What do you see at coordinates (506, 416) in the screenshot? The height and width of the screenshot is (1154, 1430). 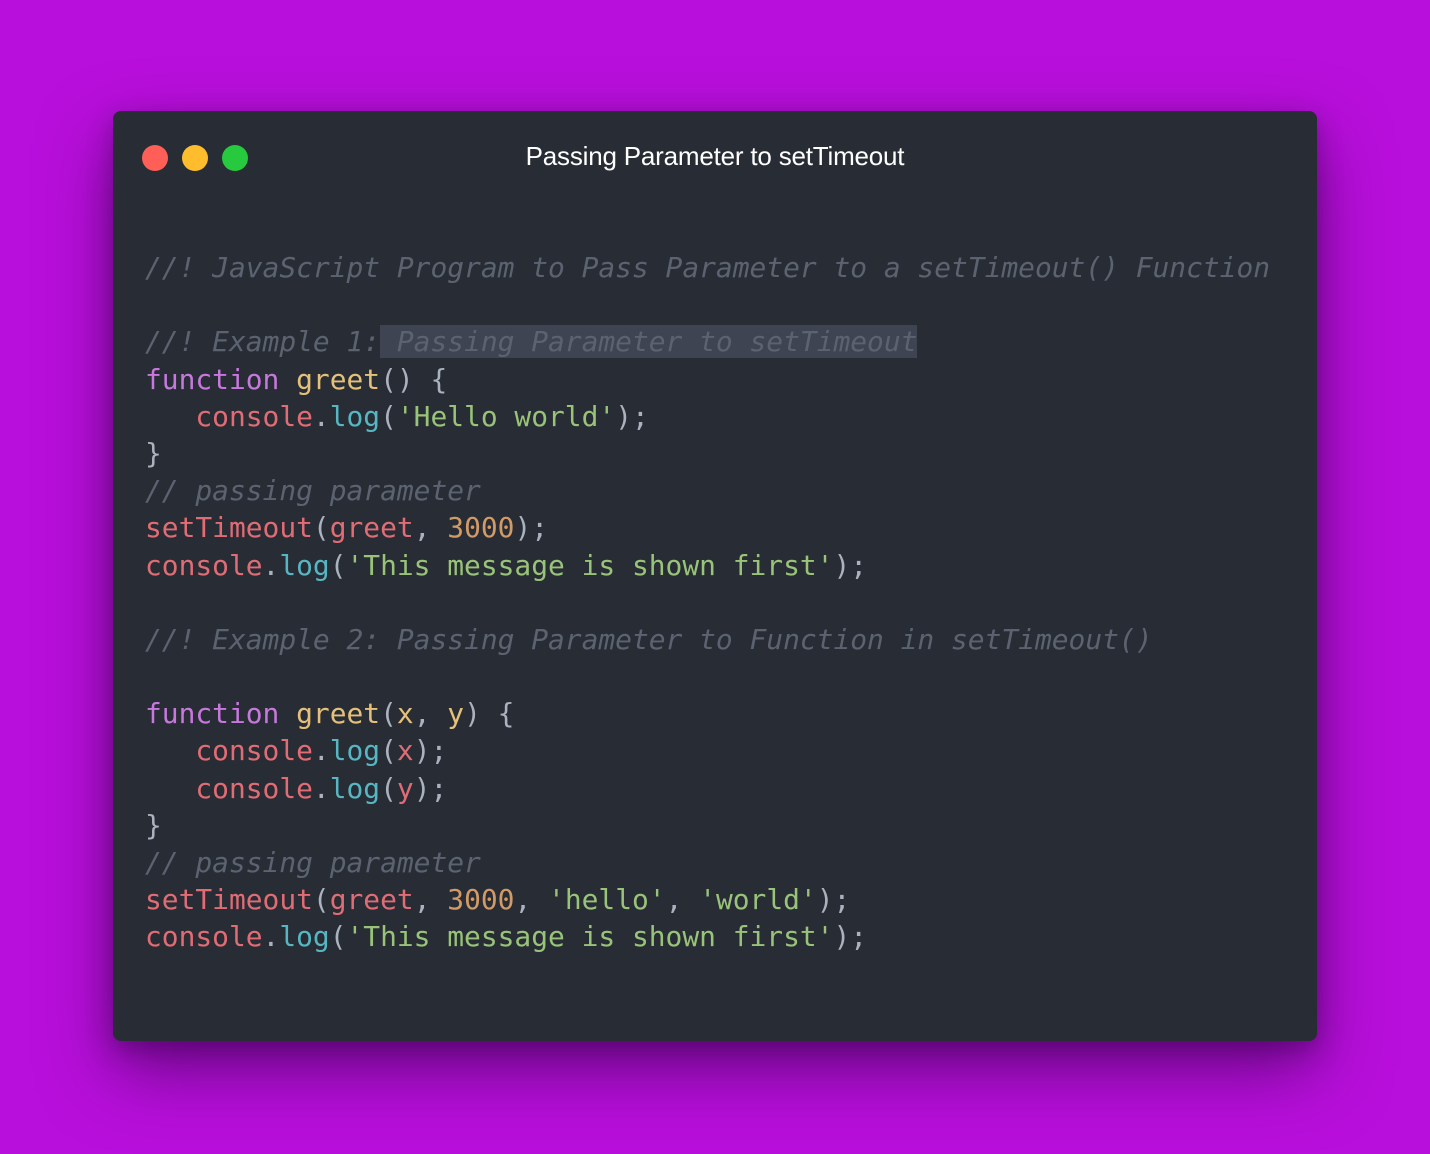 I see `string-literal: 'Hello world'` at bounding box center [506, 416].